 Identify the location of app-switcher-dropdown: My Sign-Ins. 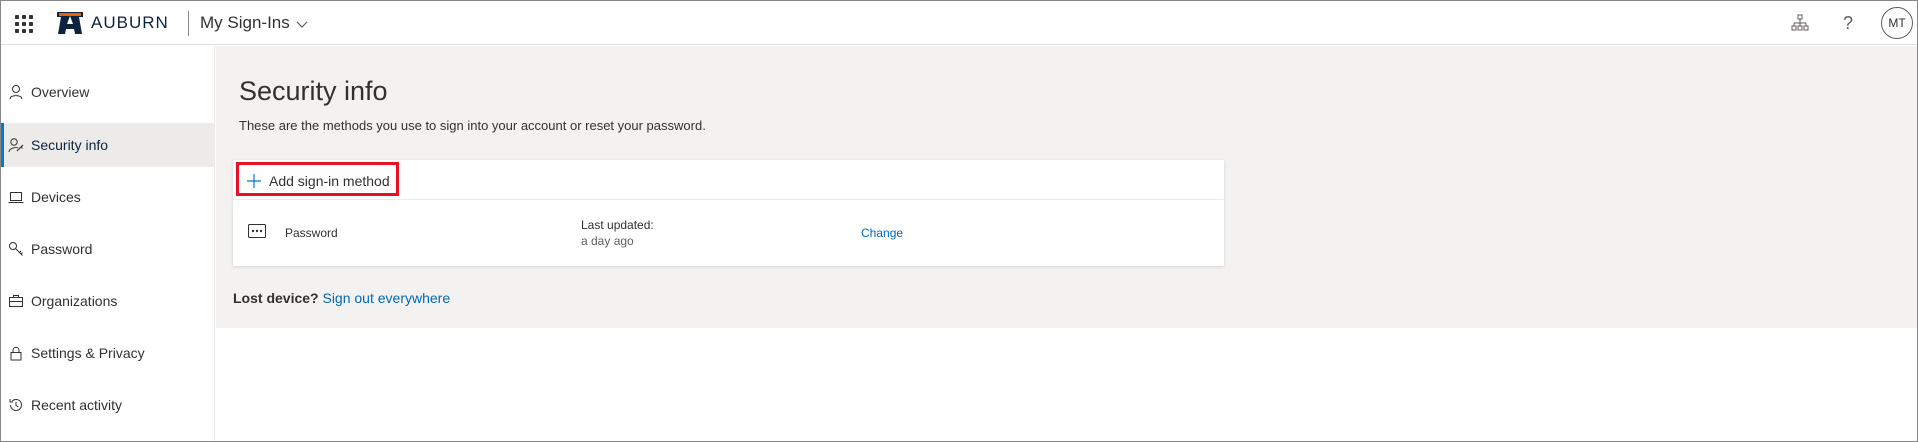
(254, 23).